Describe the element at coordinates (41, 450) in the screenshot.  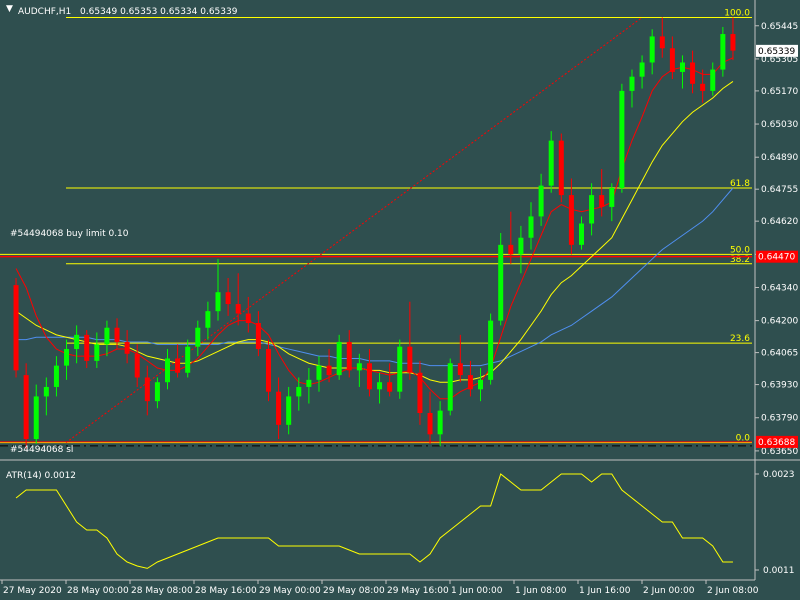
I see `sl-label: #54494068 sl` at that location.